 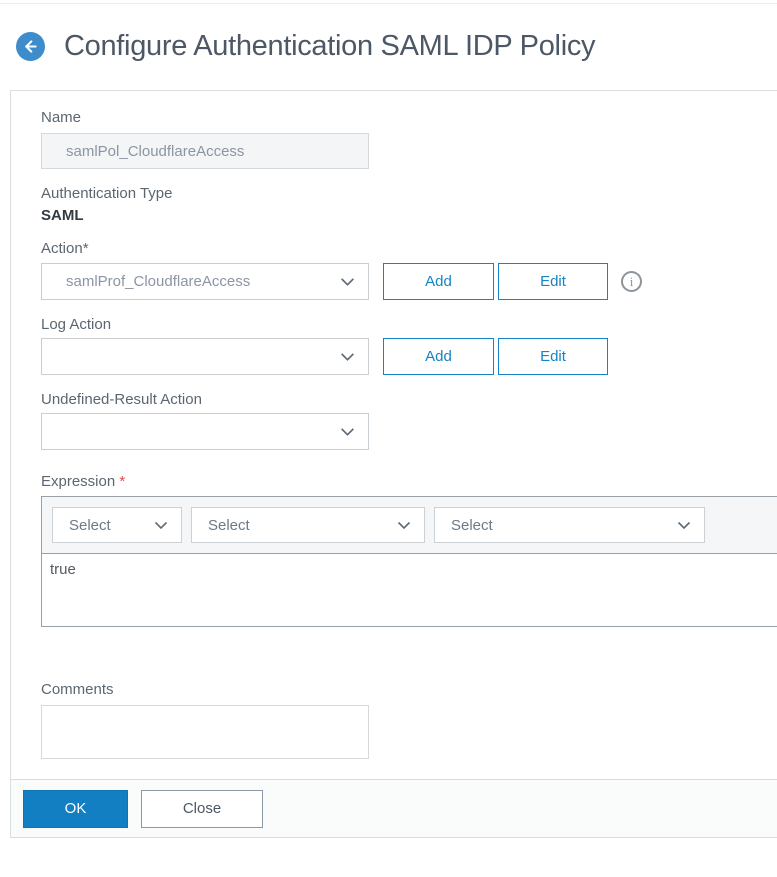 I want to click on action-select-value: samlProf_CloudflareAccess, so click(x=158, y=281).